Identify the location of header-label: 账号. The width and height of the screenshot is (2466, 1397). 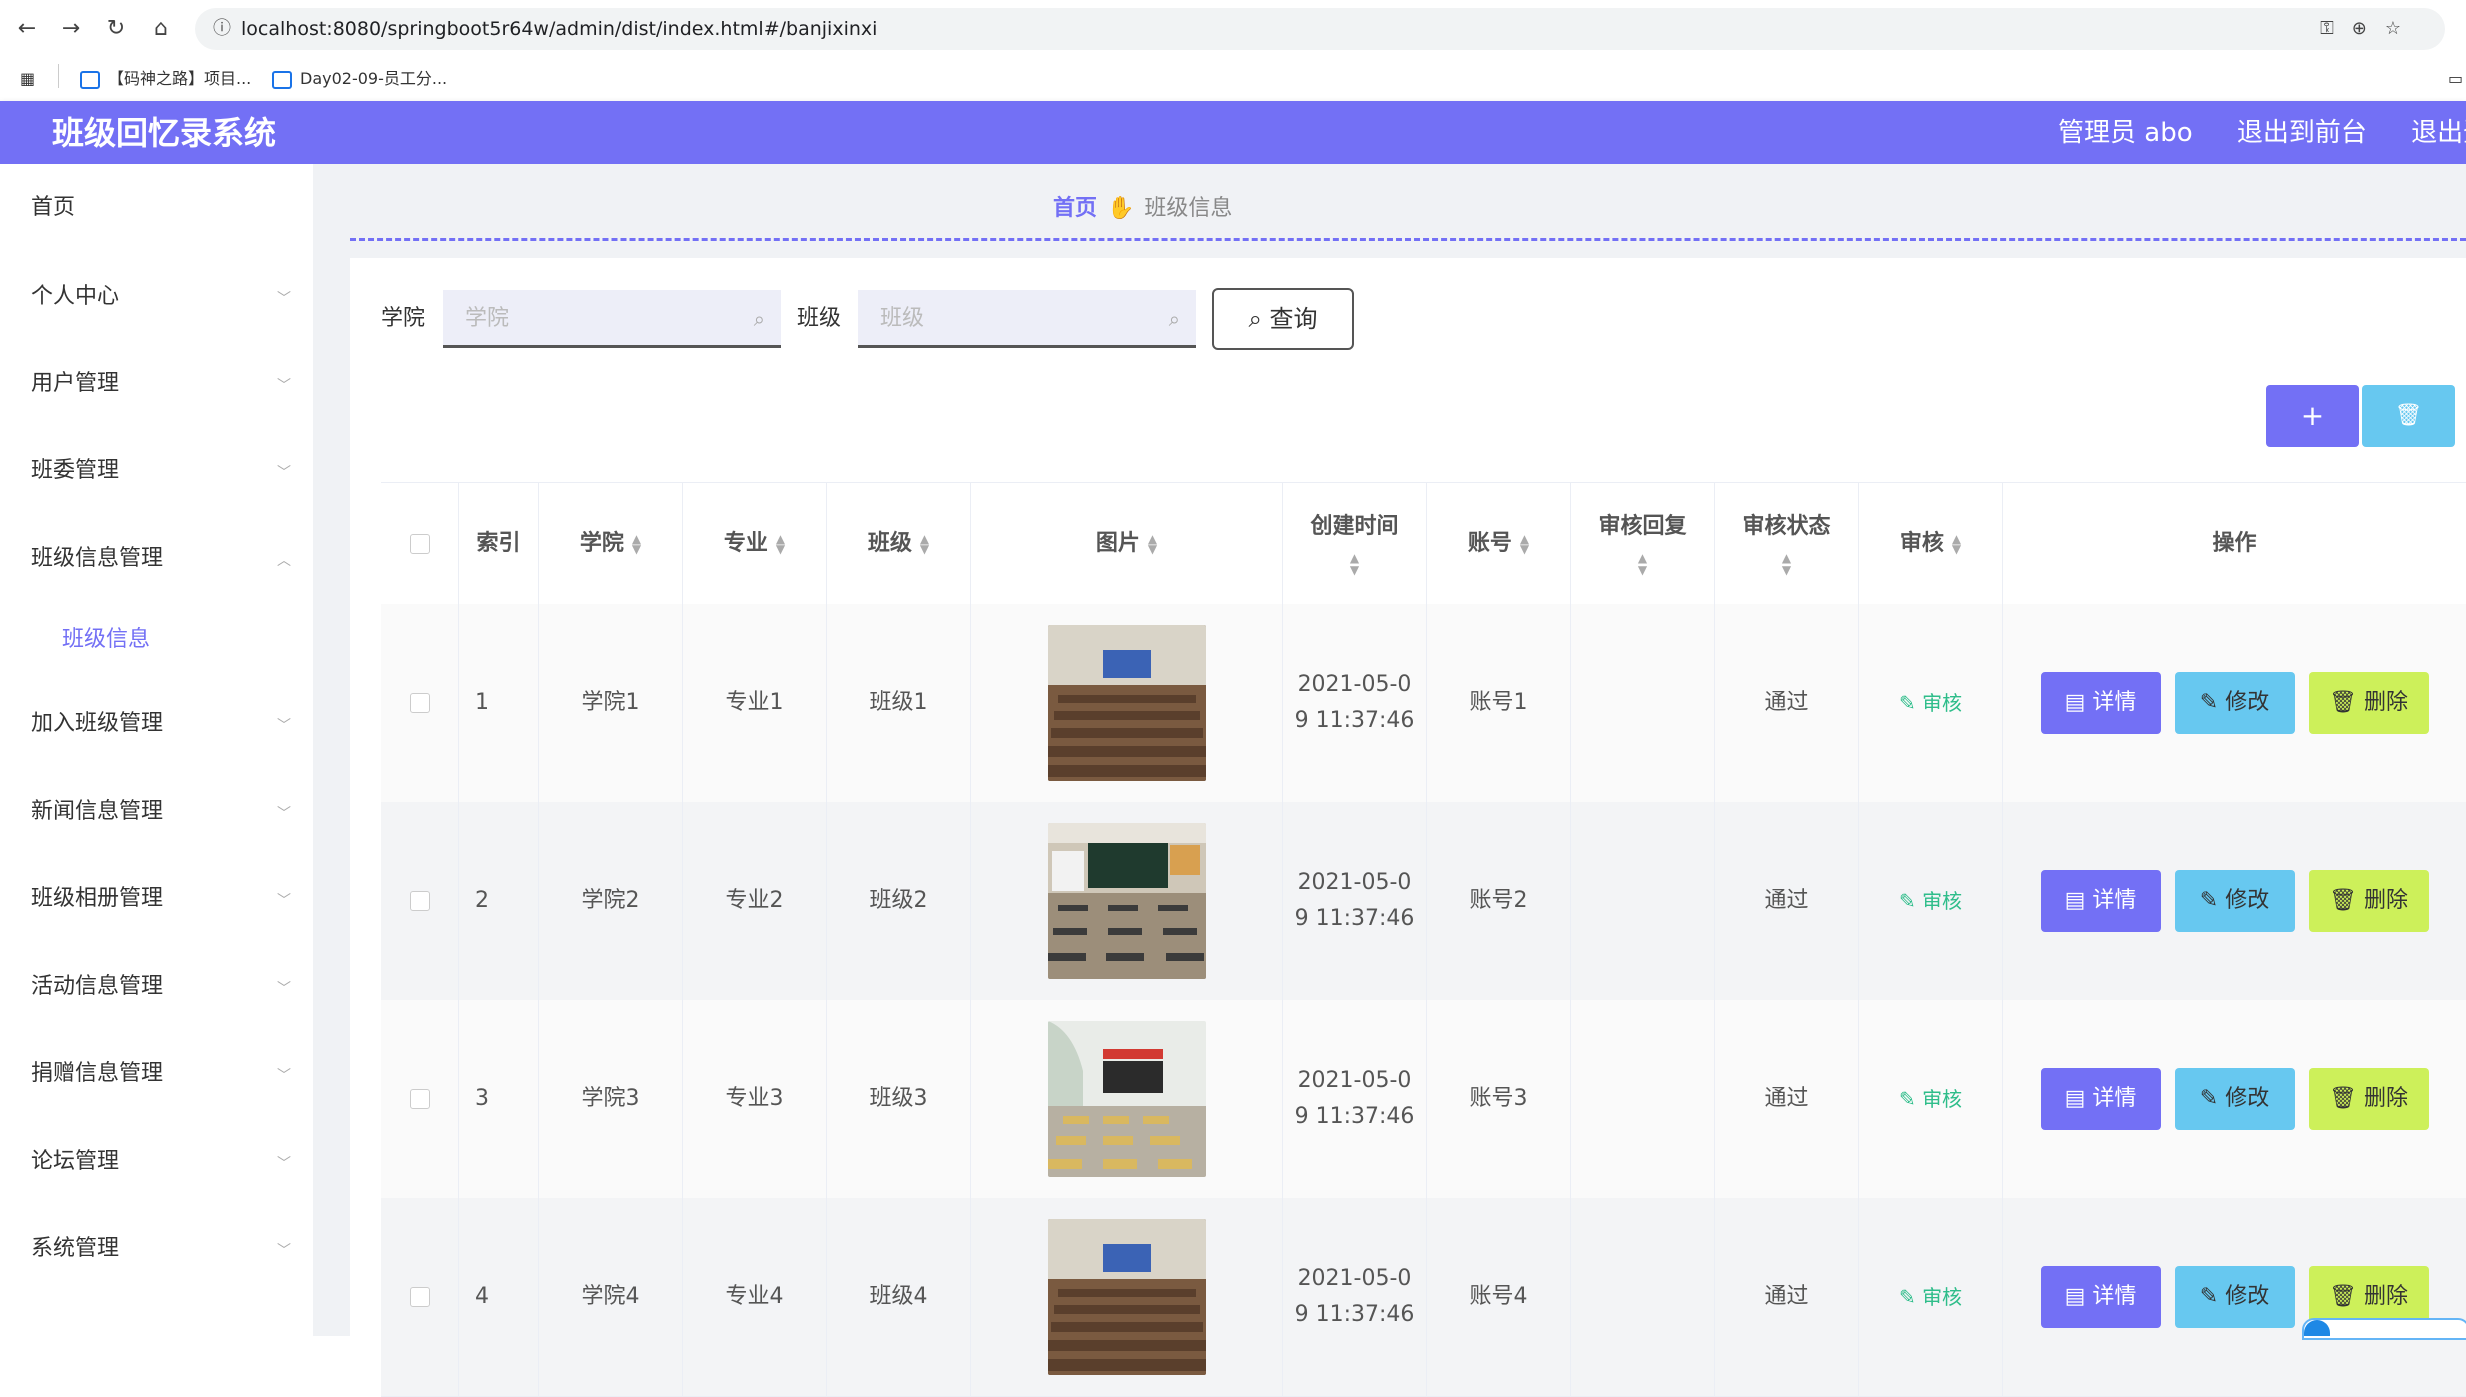
(1489, 543).